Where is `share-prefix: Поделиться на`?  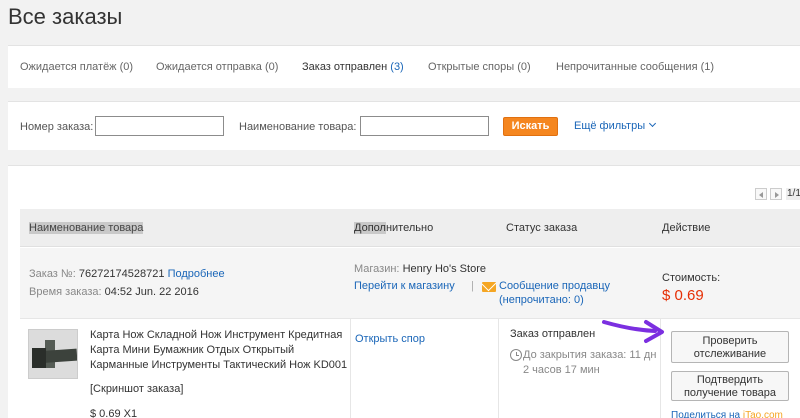 share-prefix: Поделиться на is located at coordinates (707, 414).